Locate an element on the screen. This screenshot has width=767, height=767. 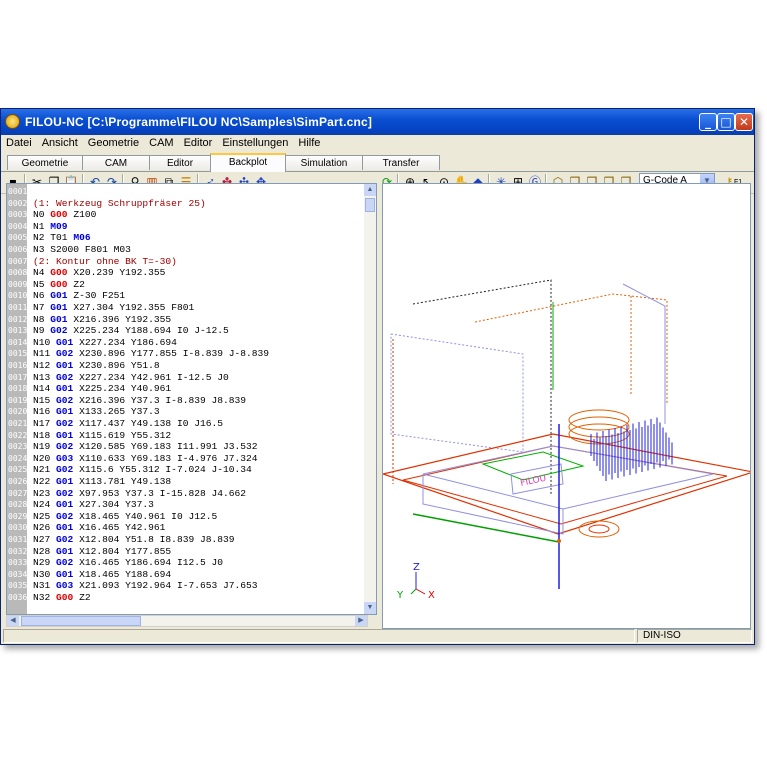
scroll-thumb is located at coordinates (370, 205).